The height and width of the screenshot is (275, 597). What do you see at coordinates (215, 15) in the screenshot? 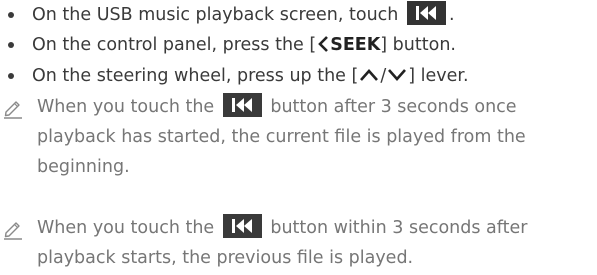
I see `bullet-text-before: On the USB music playback screen, touch` at bounding box center [215, 15].